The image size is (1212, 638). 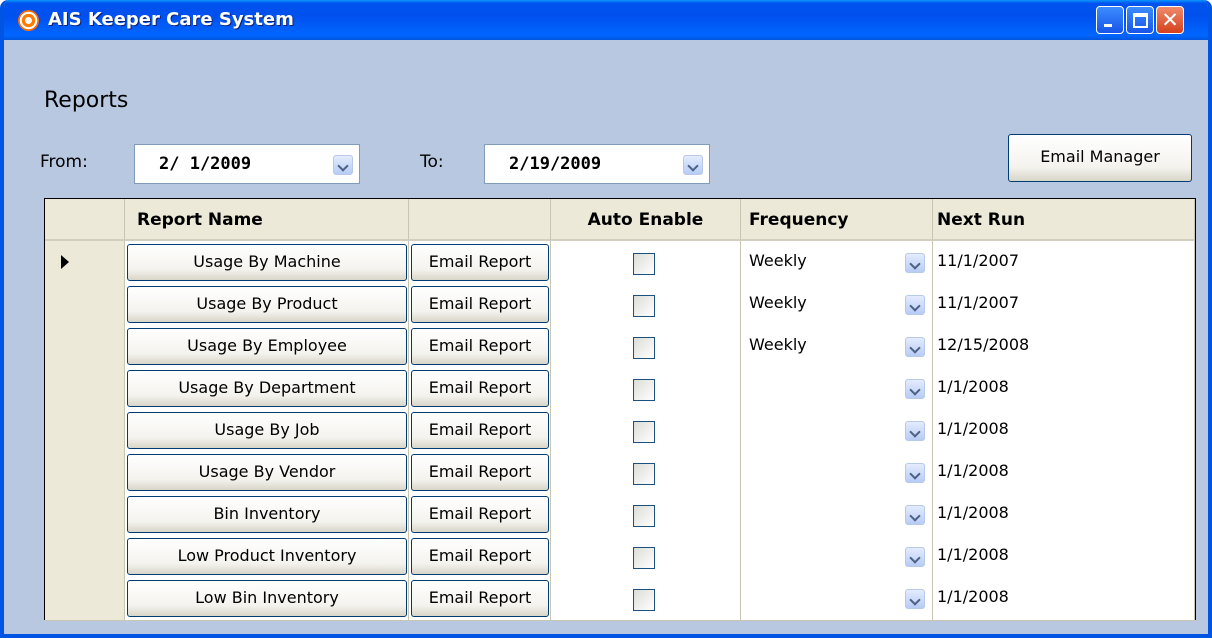 I want to click on report-button: Low Bin Inventory, so click(x=267, y=598).